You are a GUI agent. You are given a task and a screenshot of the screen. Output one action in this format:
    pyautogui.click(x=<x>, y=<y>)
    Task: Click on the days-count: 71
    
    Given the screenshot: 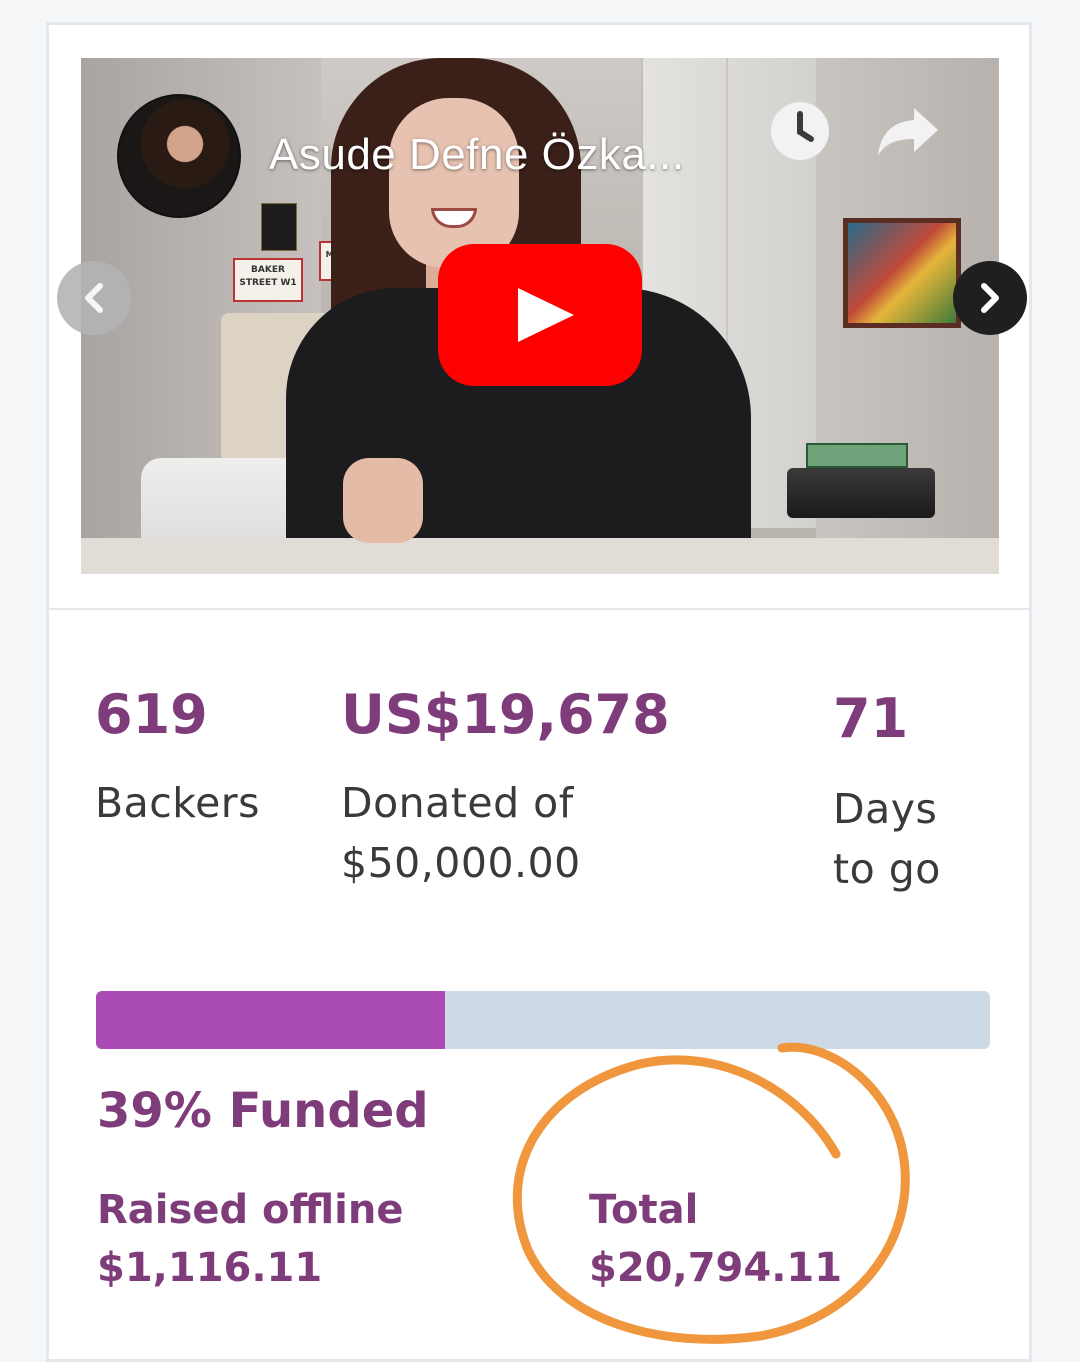 What is the action you would take?
    pyautogui.click(x=871, y=718)
    